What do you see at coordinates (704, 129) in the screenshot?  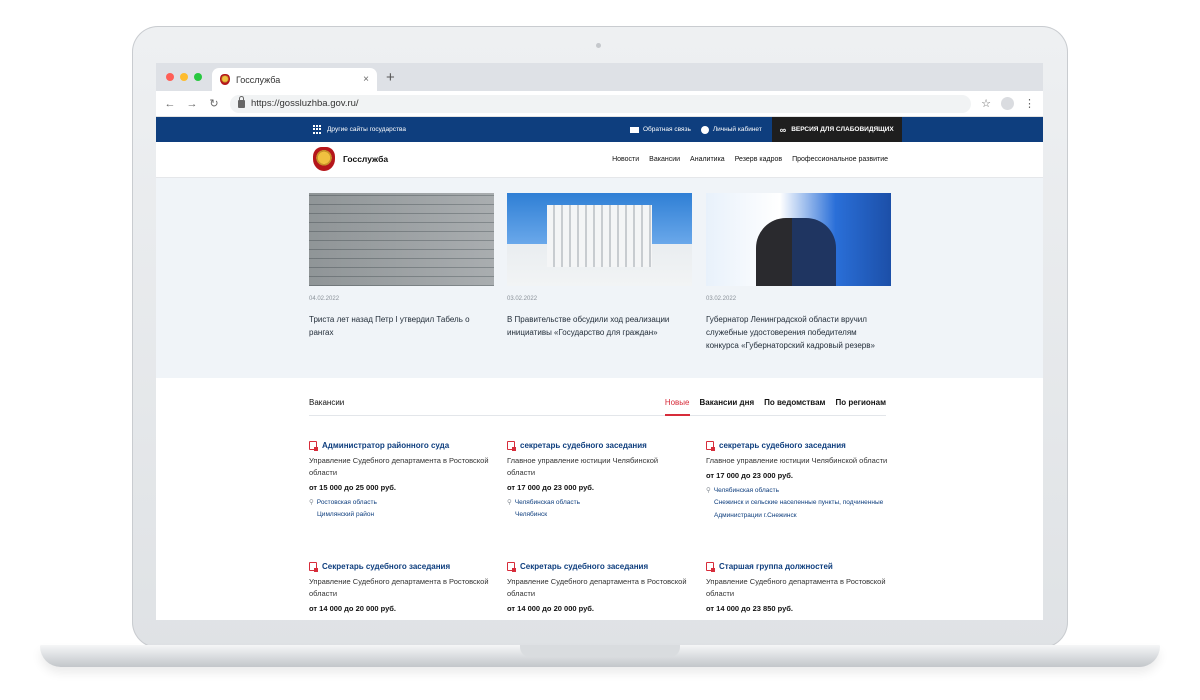 I see `user-icon` at bounding box center [704, 129].